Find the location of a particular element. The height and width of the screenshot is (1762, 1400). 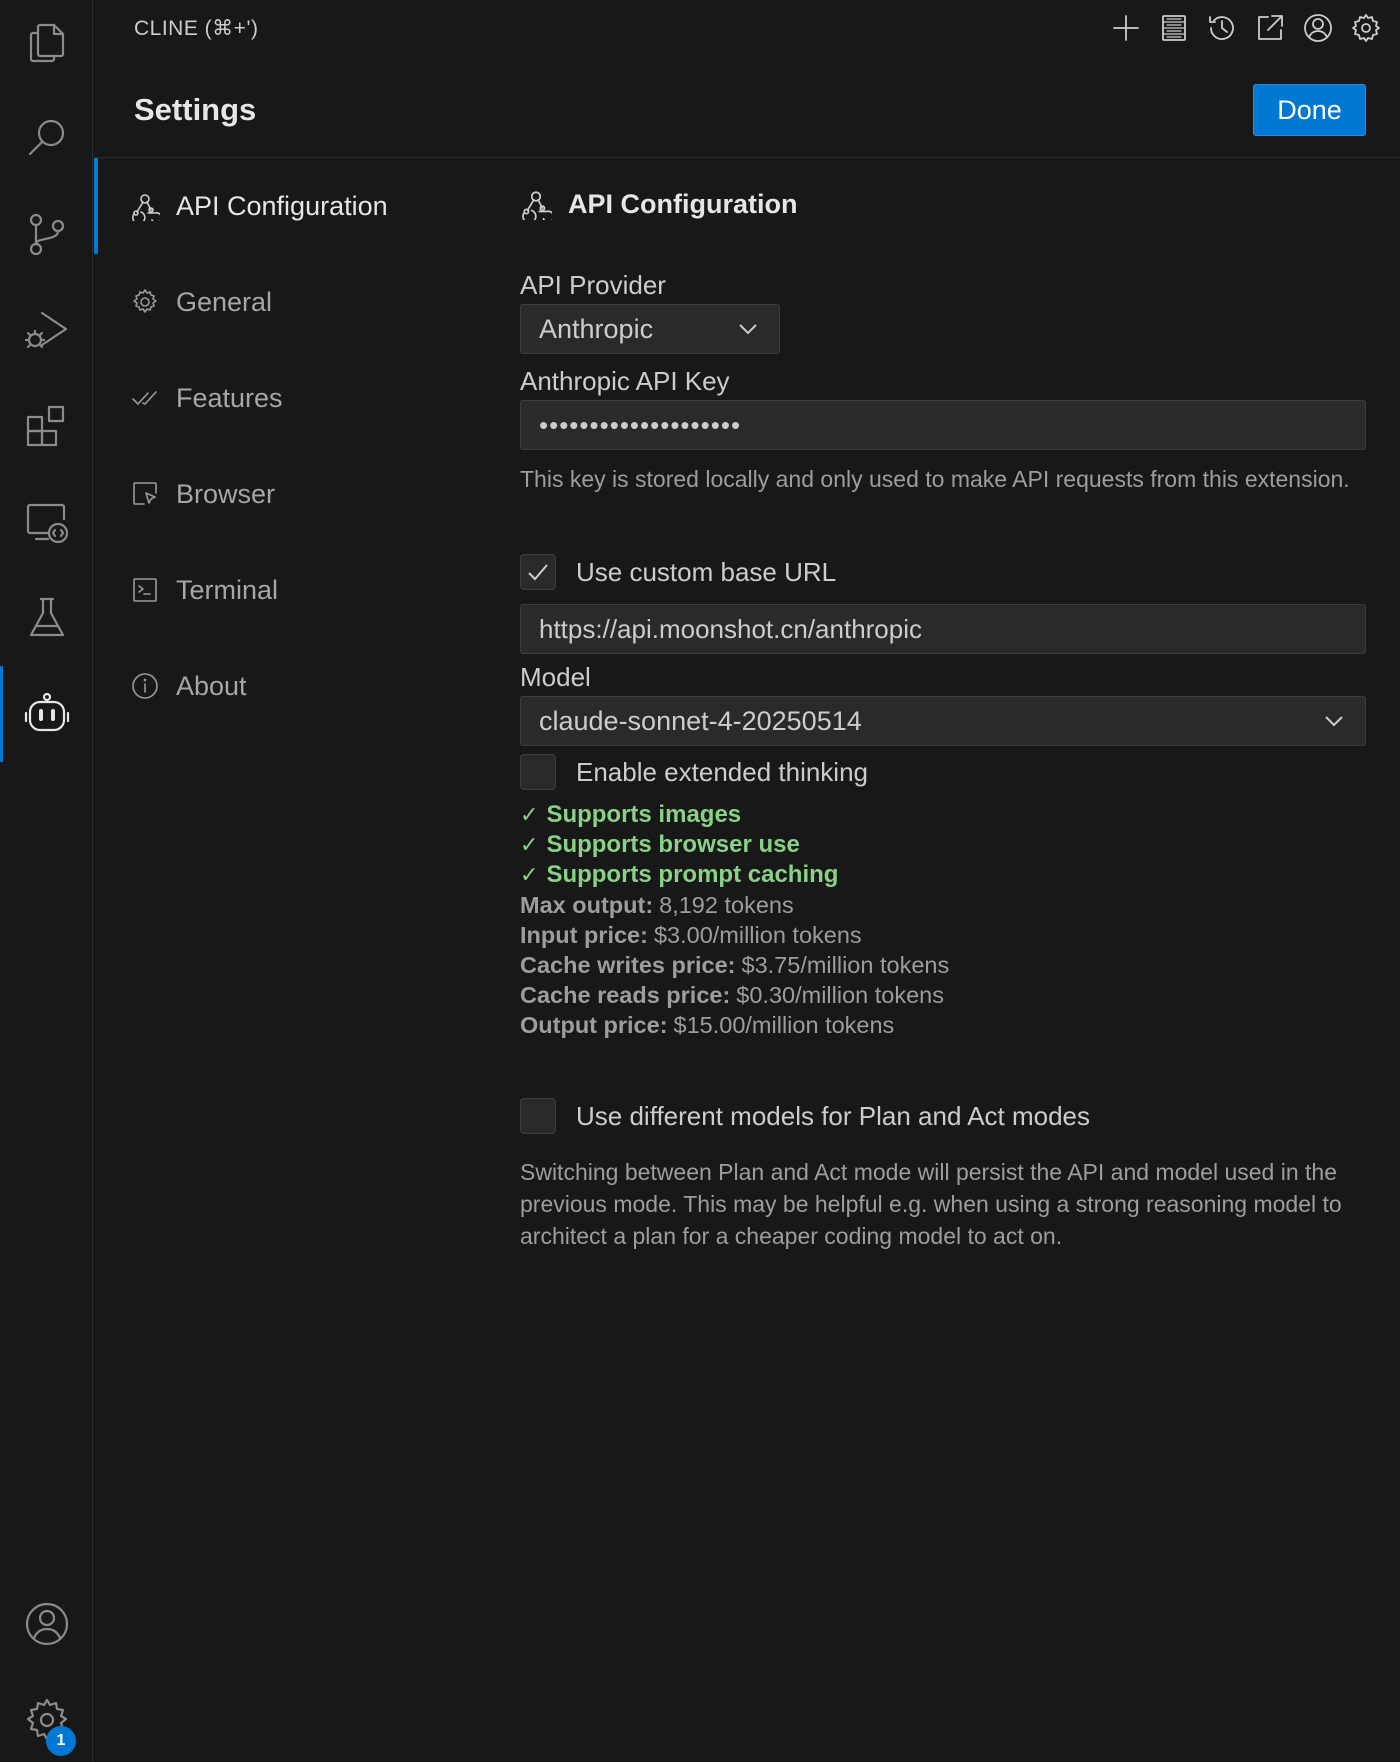

popout-icon is located at coordinates (1270, 28).